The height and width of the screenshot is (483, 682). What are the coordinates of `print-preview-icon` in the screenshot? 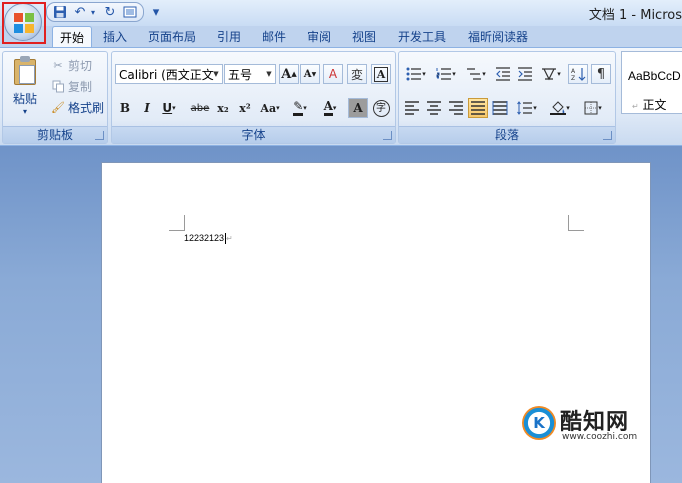 It's located at (130, 12).